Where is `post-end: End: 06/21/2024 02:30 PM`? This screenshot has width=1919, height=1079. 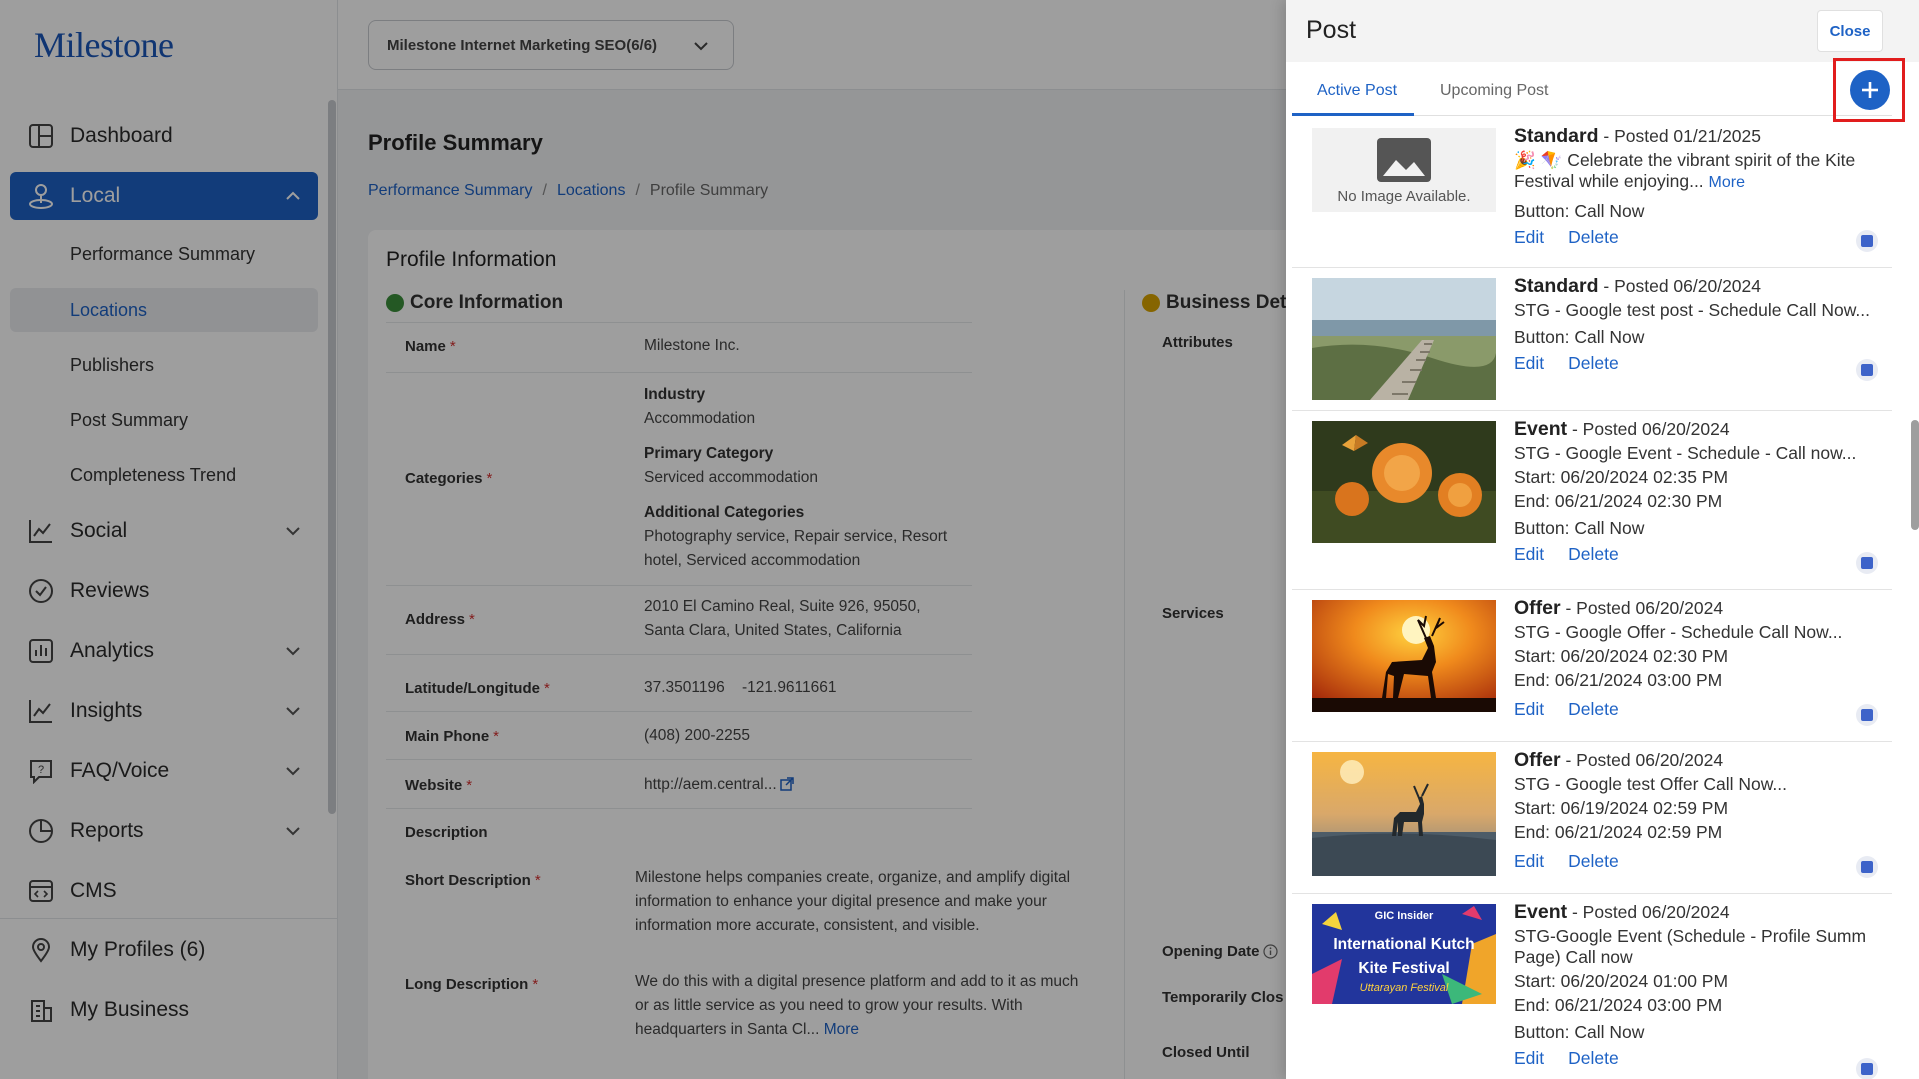 post-end: End: 06/21/2024 02:30 PM is located at coordinates (1618, 501).